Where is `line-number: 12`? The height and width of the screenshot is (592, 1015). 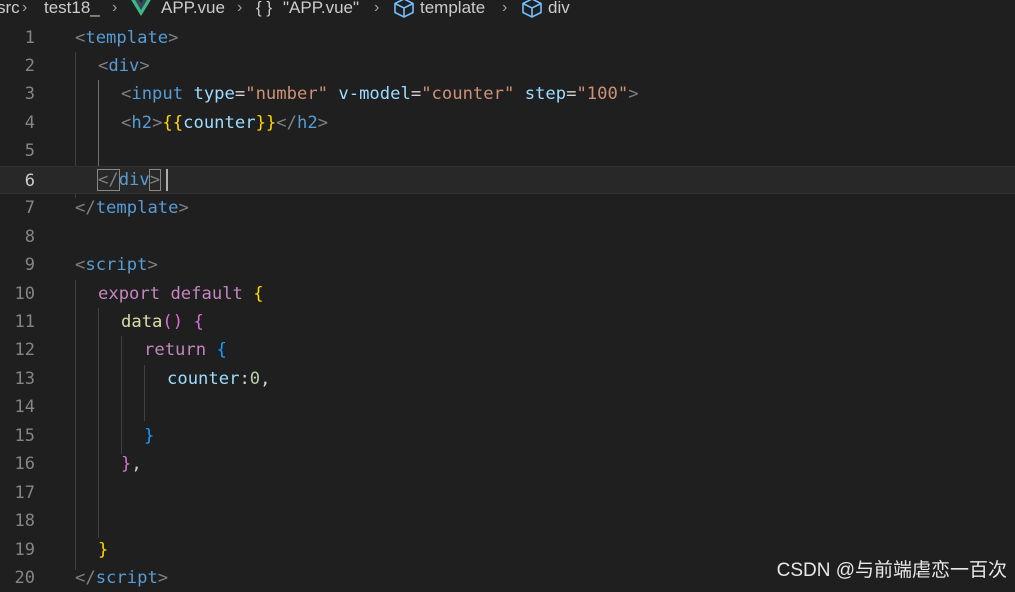 line-number: 12 is located at coordinates (24, 350).